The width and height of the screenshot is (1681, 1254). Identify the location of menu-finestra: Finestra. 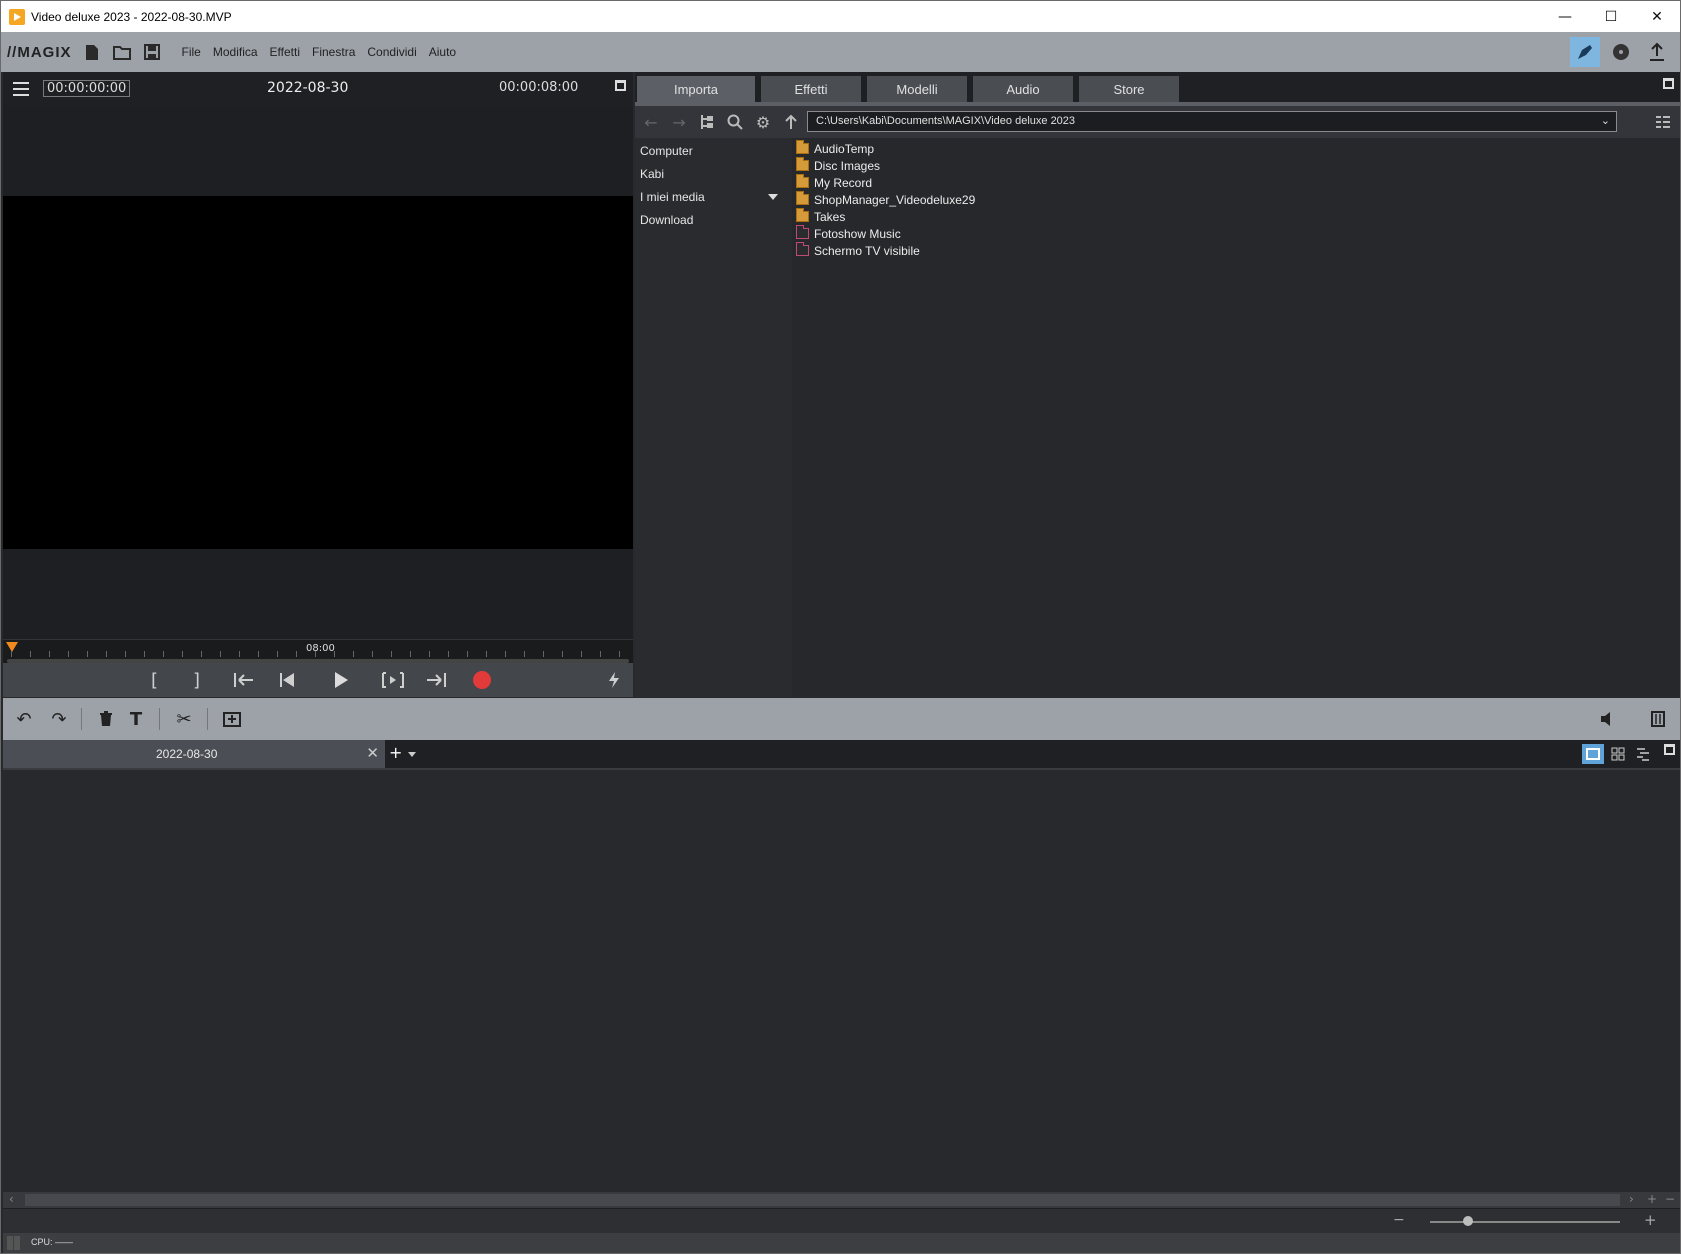
(333, 52).